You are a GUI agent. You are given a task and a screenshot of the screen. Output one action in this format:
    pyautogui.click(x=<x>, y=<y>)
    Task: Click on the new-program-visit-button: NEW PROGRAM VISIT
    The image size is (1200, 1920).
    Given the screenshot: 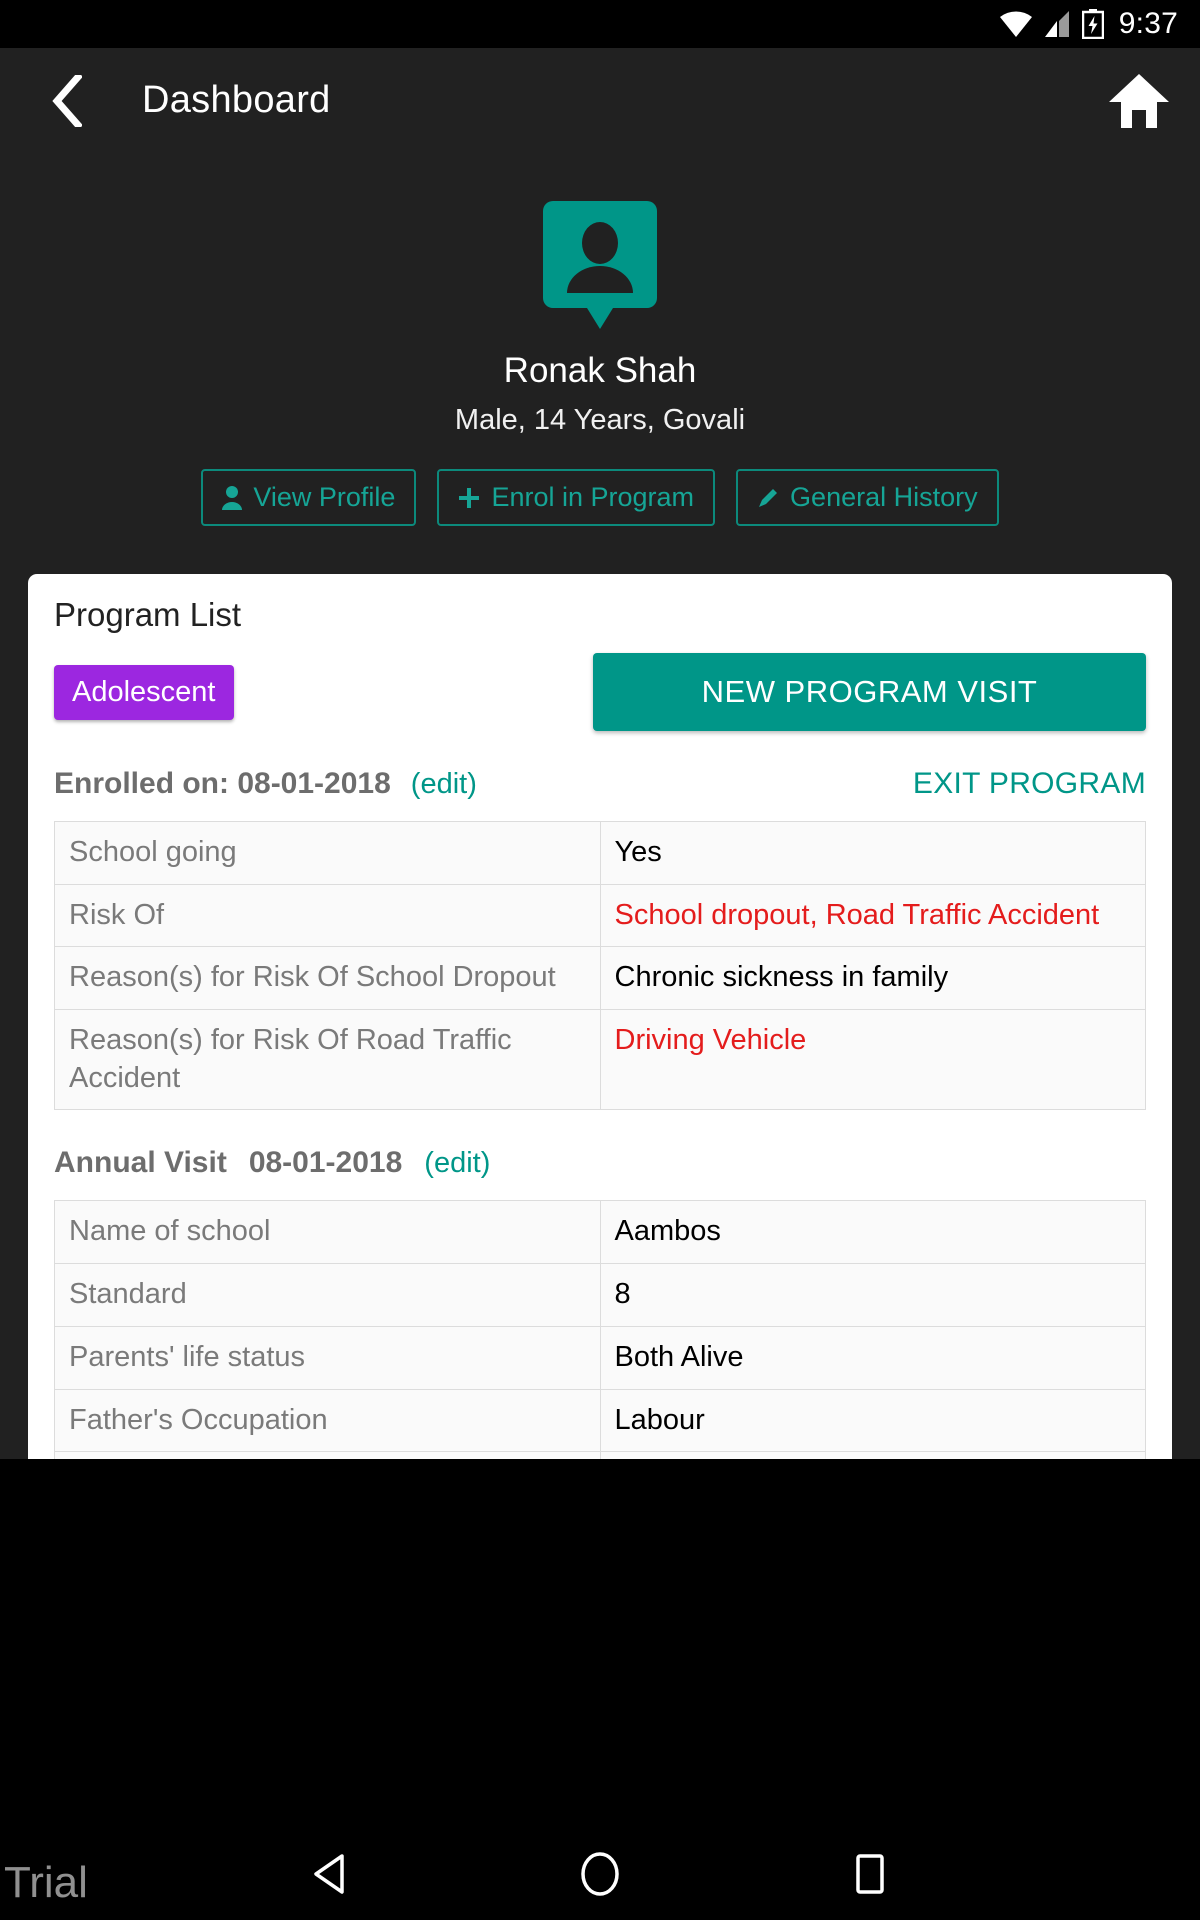 What is the action you would take?
    pyautogui.click(x=869, y=692)
    